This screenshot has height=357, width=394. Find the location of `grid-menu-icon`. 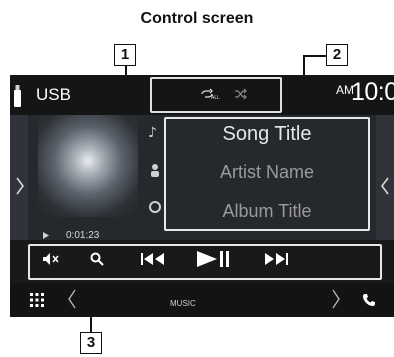

grid-menu-icon is located at coordinates (37, 300).